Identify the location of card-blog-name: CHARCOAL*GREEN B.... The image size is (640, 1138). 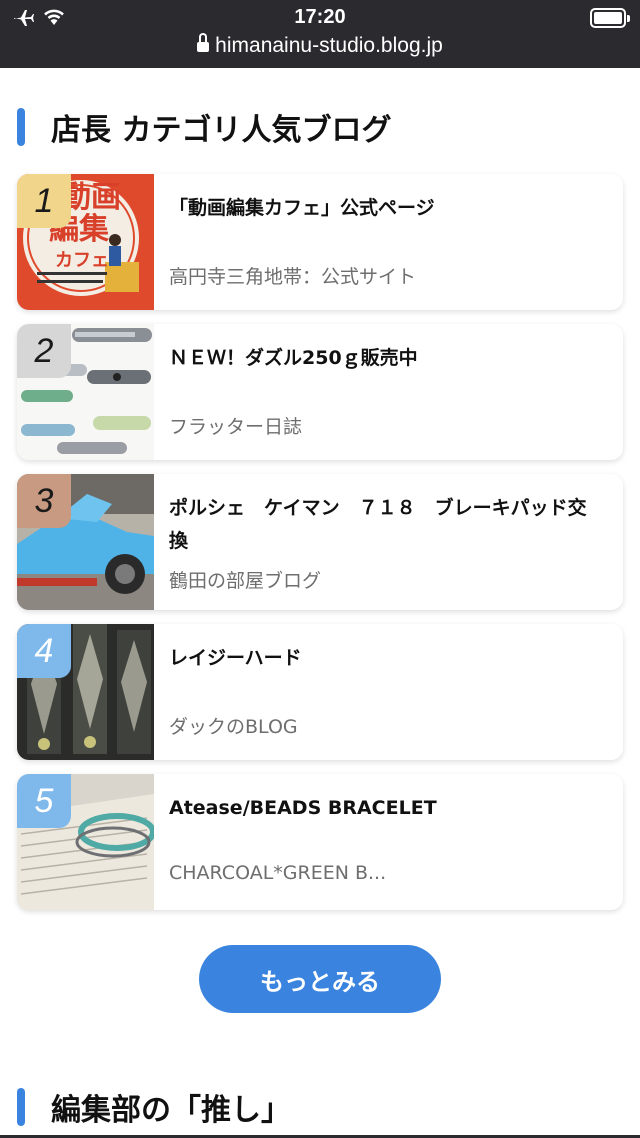
(278, 873).